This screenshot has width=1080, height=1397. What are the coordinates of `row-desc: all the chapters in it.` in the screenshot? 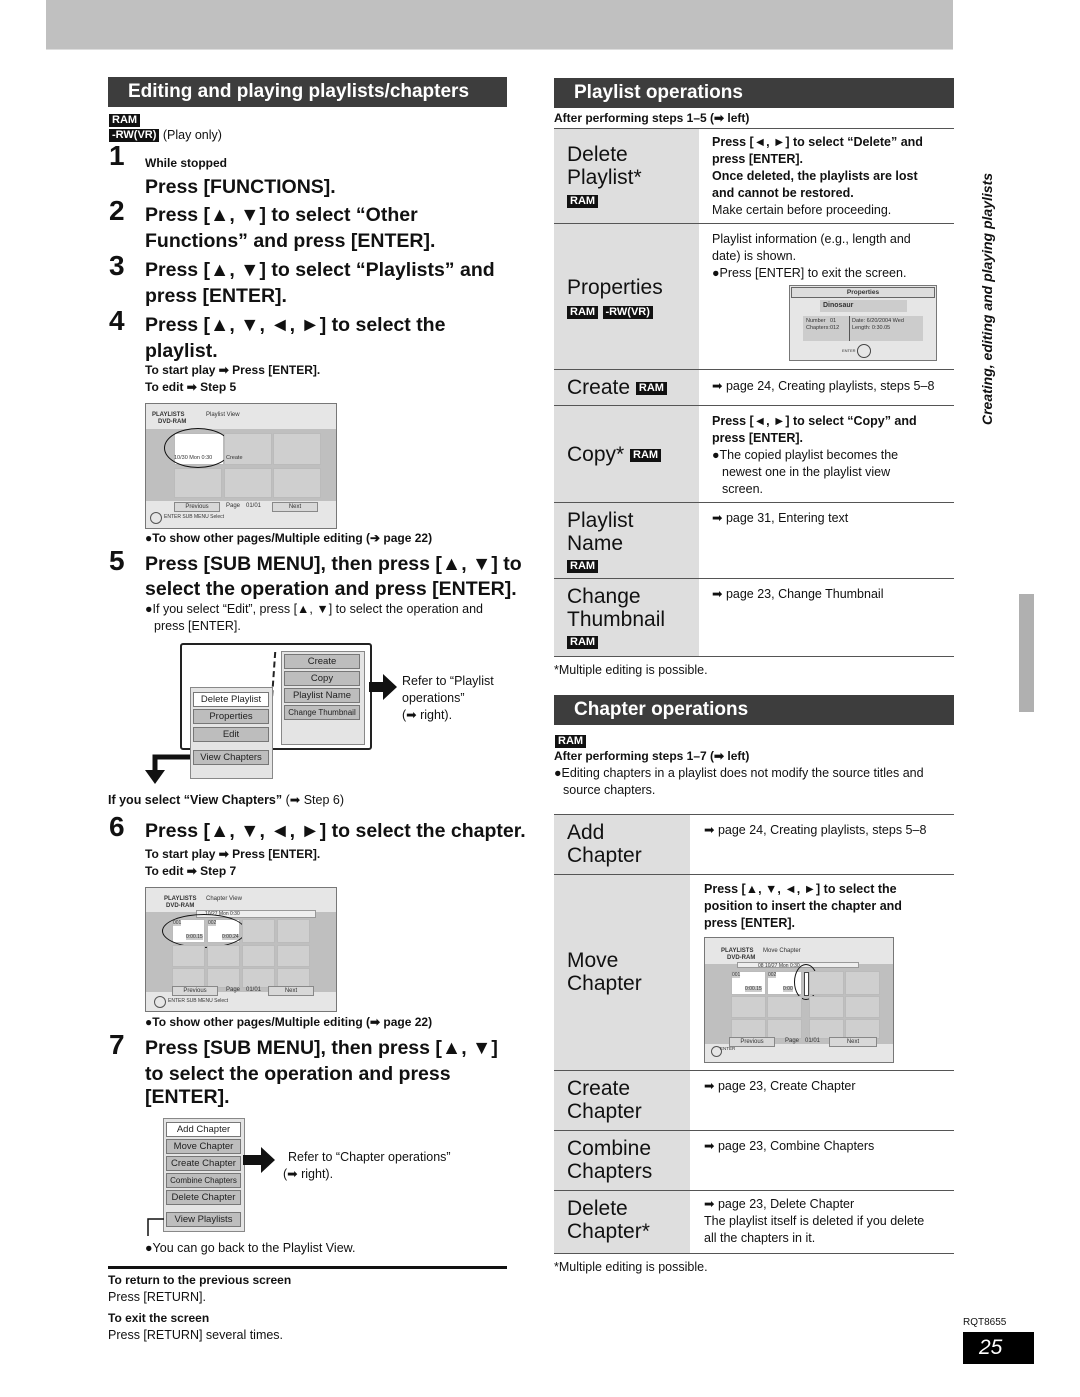 It's located at (760, 1238).